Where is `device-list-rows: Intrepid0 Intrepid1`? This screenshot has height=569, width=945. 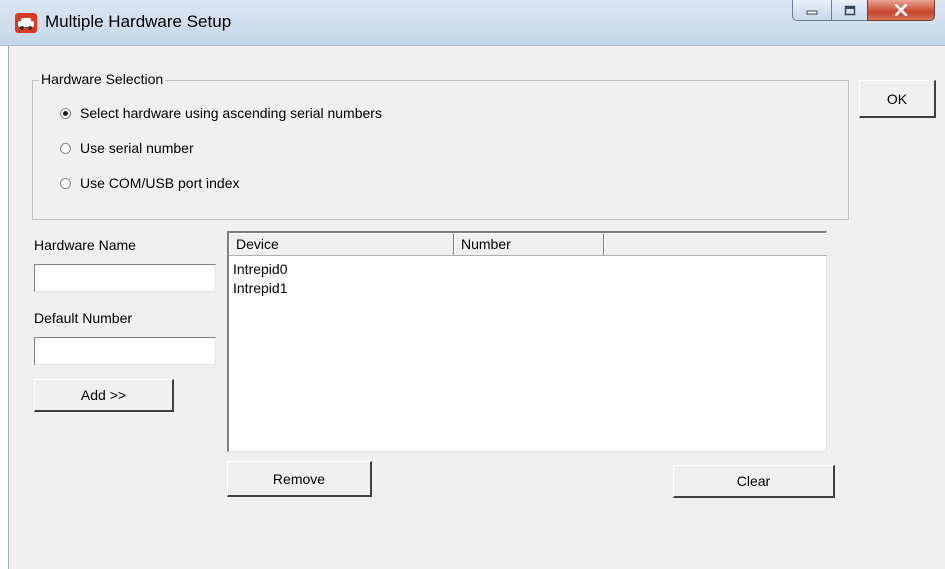
device-list-rows: Intrepid0 Intrepid1 is located at coordinates (260, 279).